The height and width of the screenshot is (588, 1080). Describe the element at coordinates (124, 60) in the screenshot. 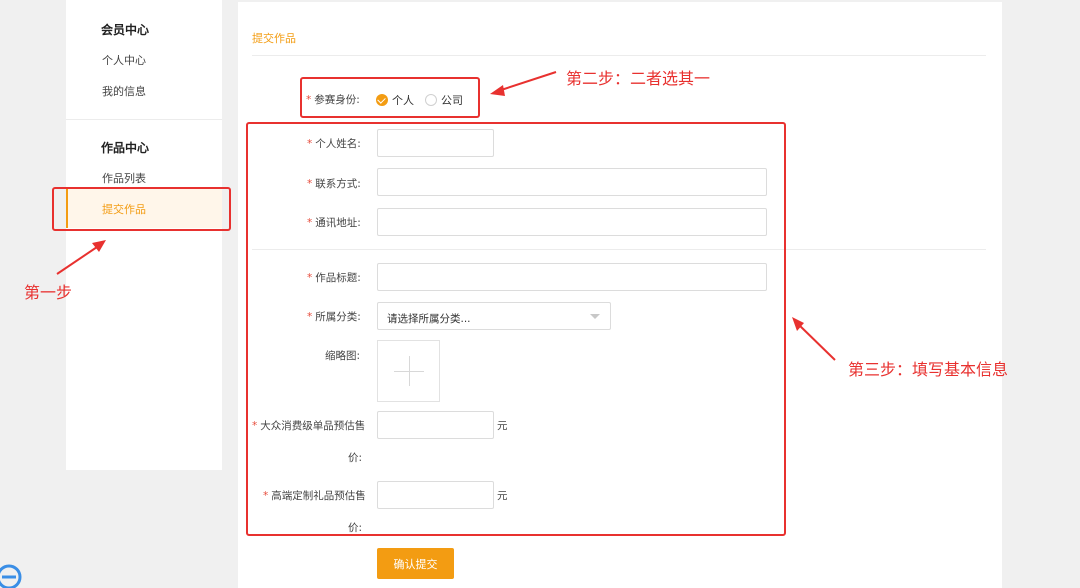

I see `sidebar-item-personal-center: 个人中心` at that location.